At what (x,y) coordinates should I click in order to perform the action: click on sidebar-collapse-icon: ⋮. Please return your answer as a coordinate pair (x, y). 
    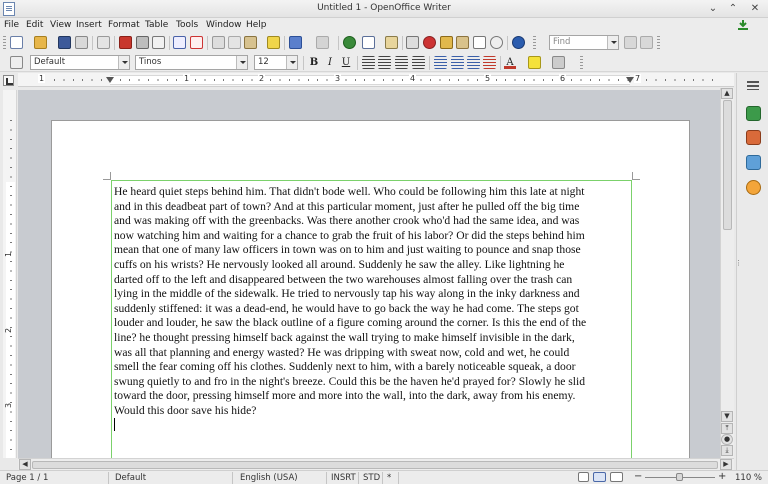
    Looking at the image, I should click on (738, 271).